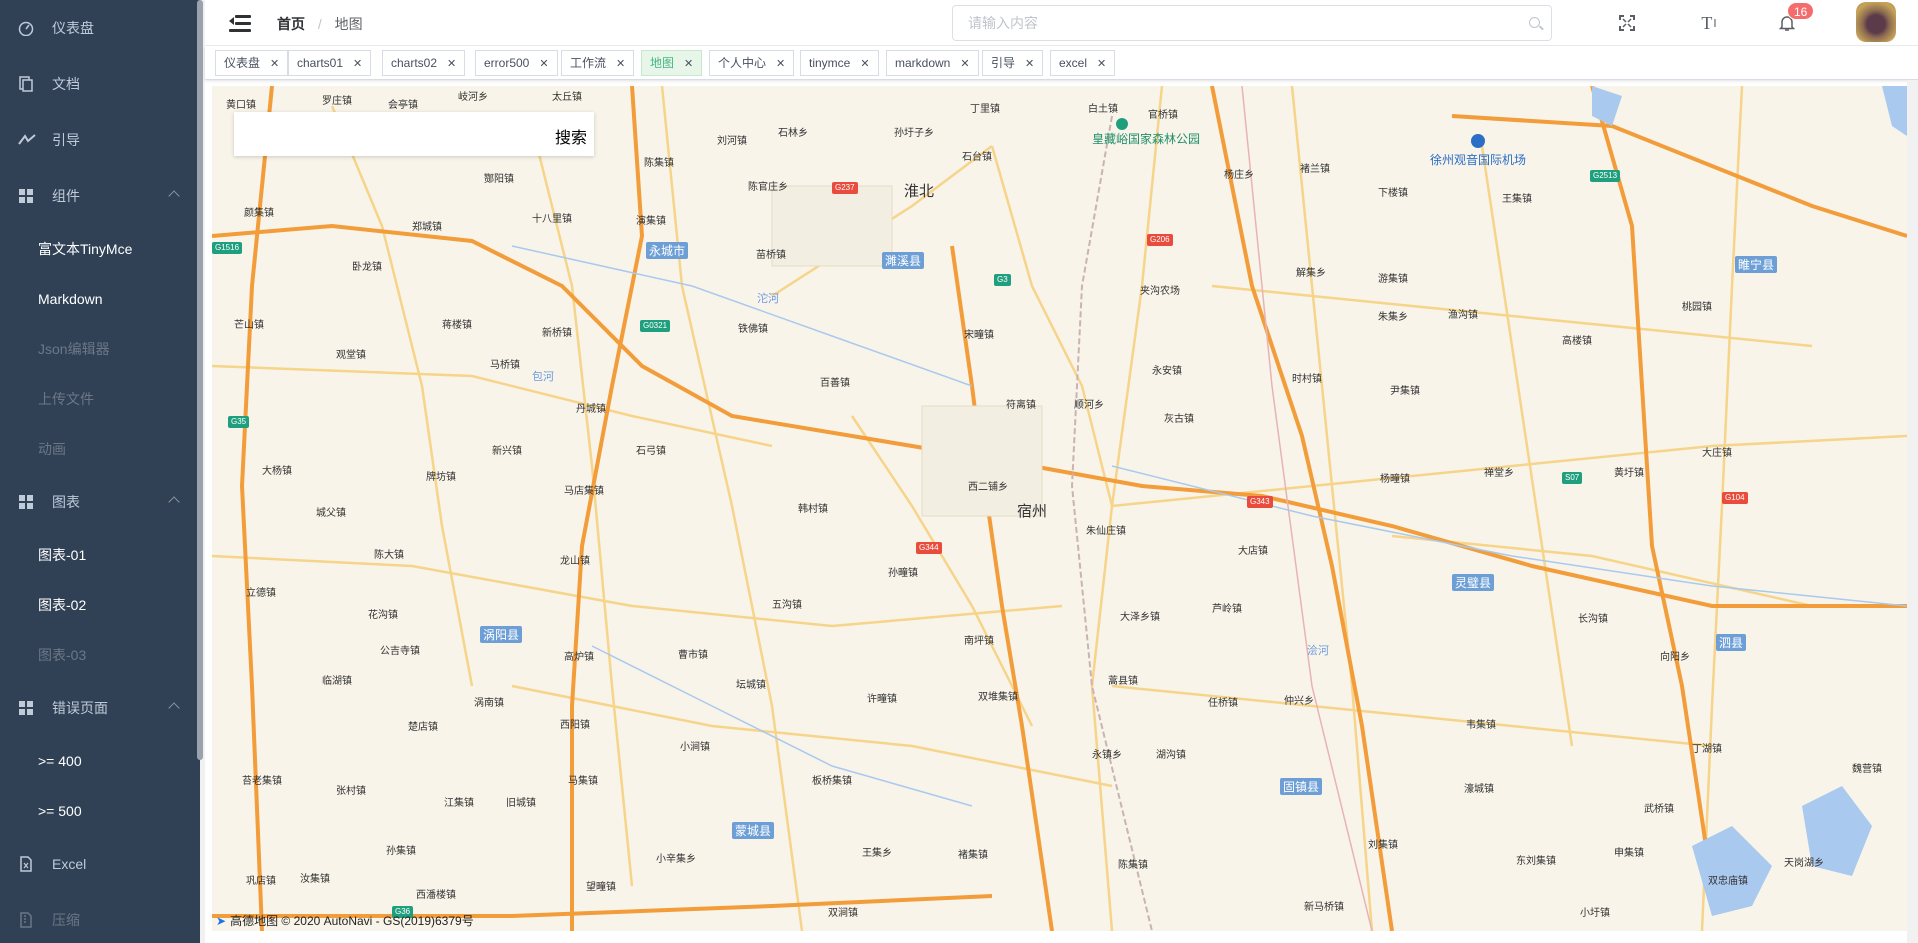  I want to click on map-town-label: 王集乡, so click(877, 853).